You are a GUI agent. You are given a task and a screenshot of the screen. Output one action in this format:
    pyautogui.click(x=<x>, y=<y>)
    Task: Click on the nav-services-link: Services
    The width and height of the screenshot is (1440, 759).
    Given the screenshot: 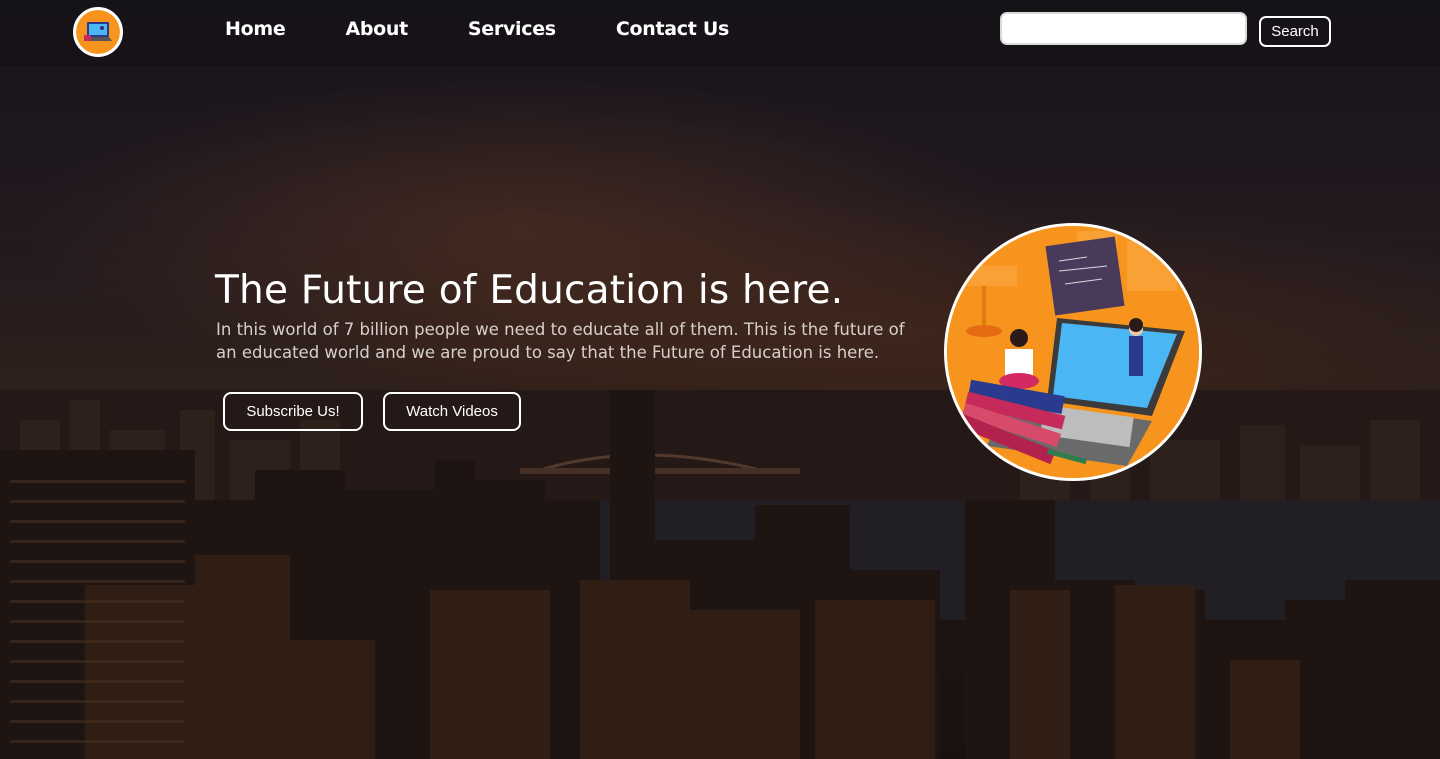 What is the action you would take?
    pyautogui.click(x=512, y=29)
    